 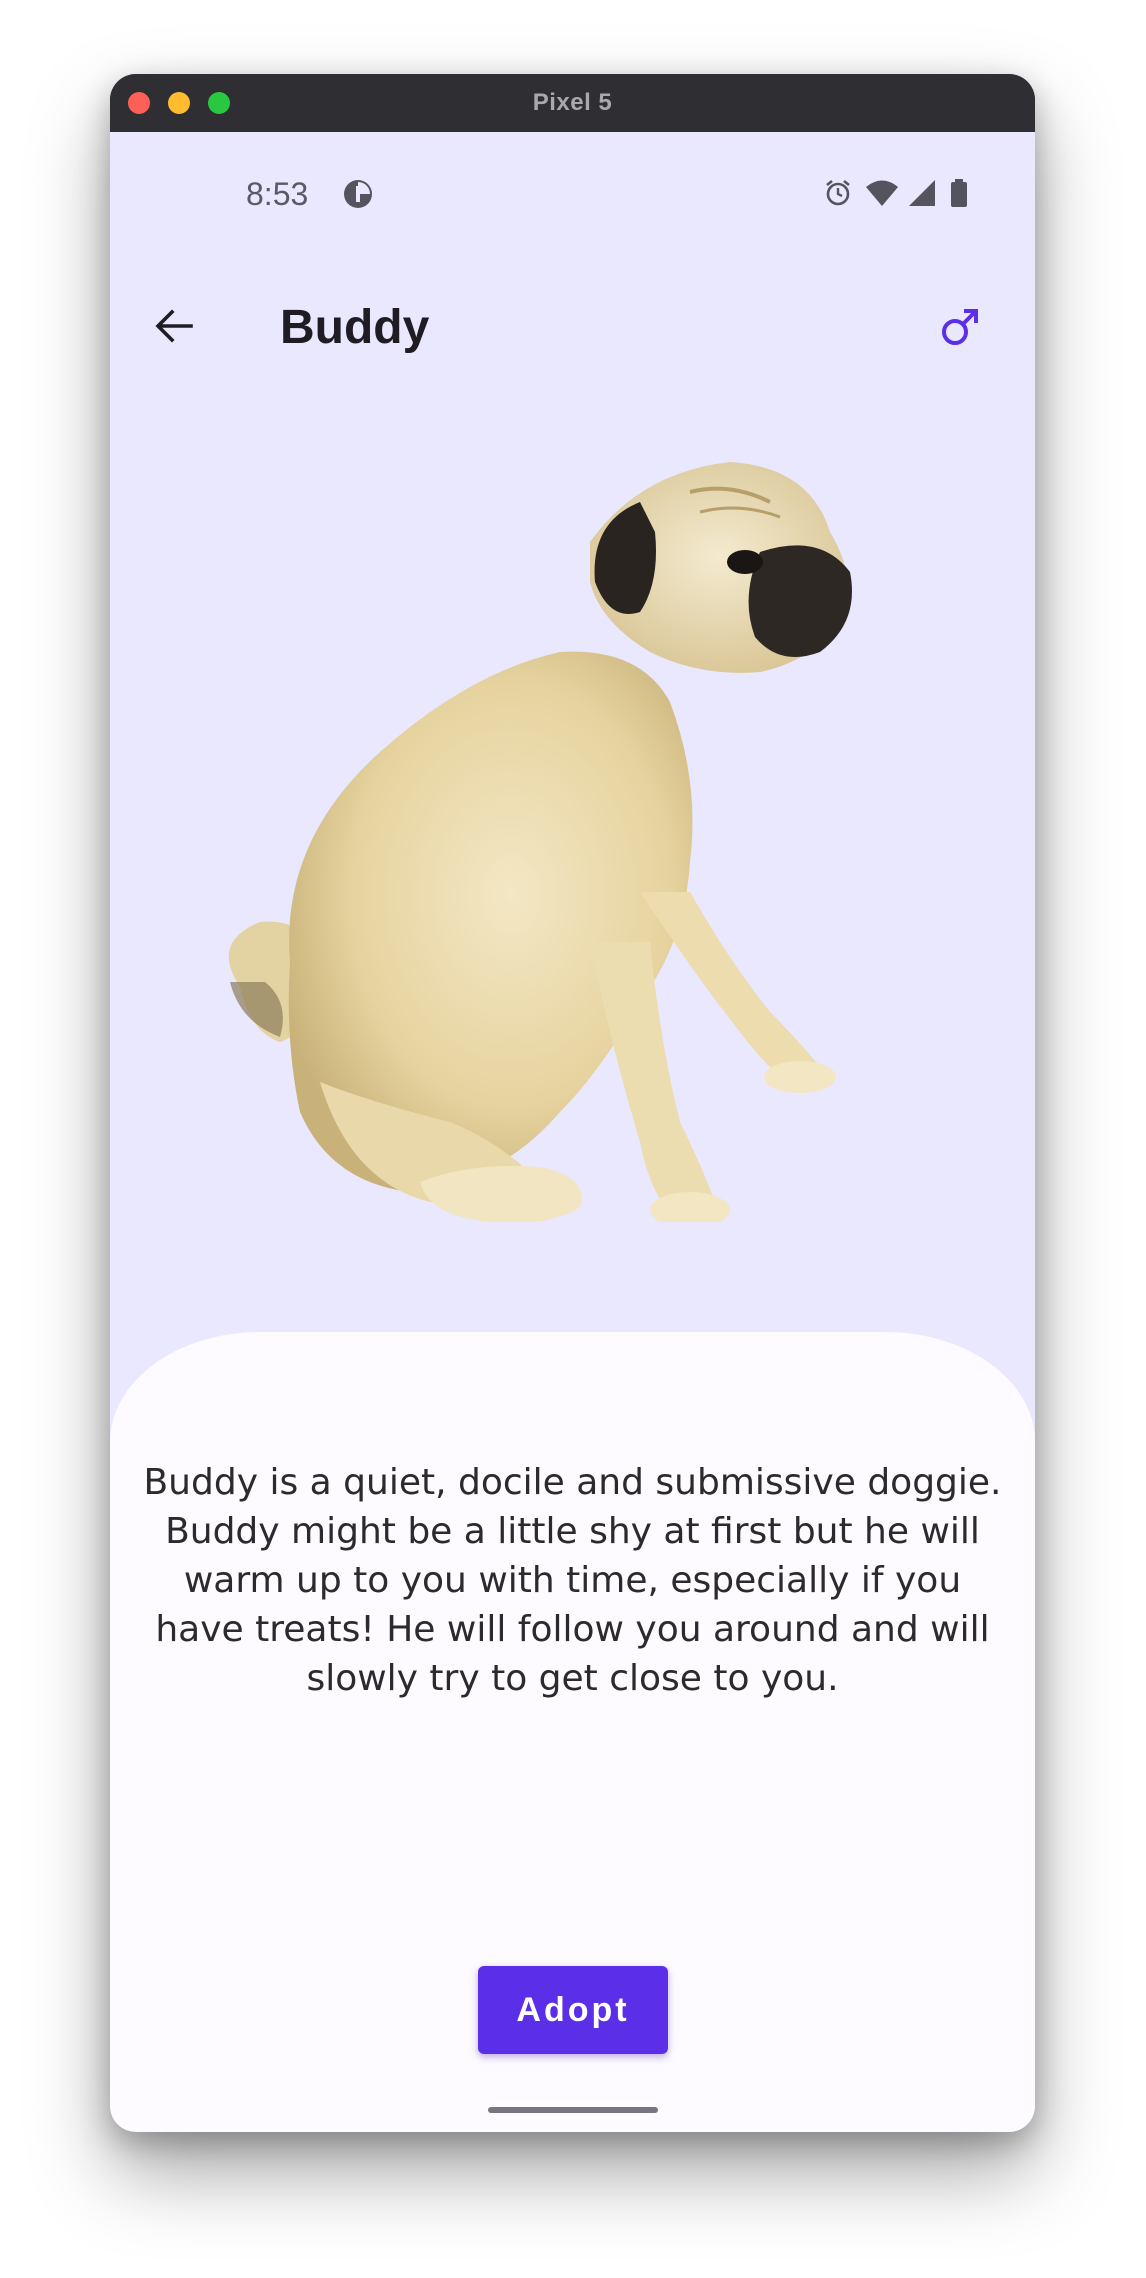 What do you see at coordinates (179, 103) in the screenshot?
I see `minimize-window-button` at bounding box center [179, 103].